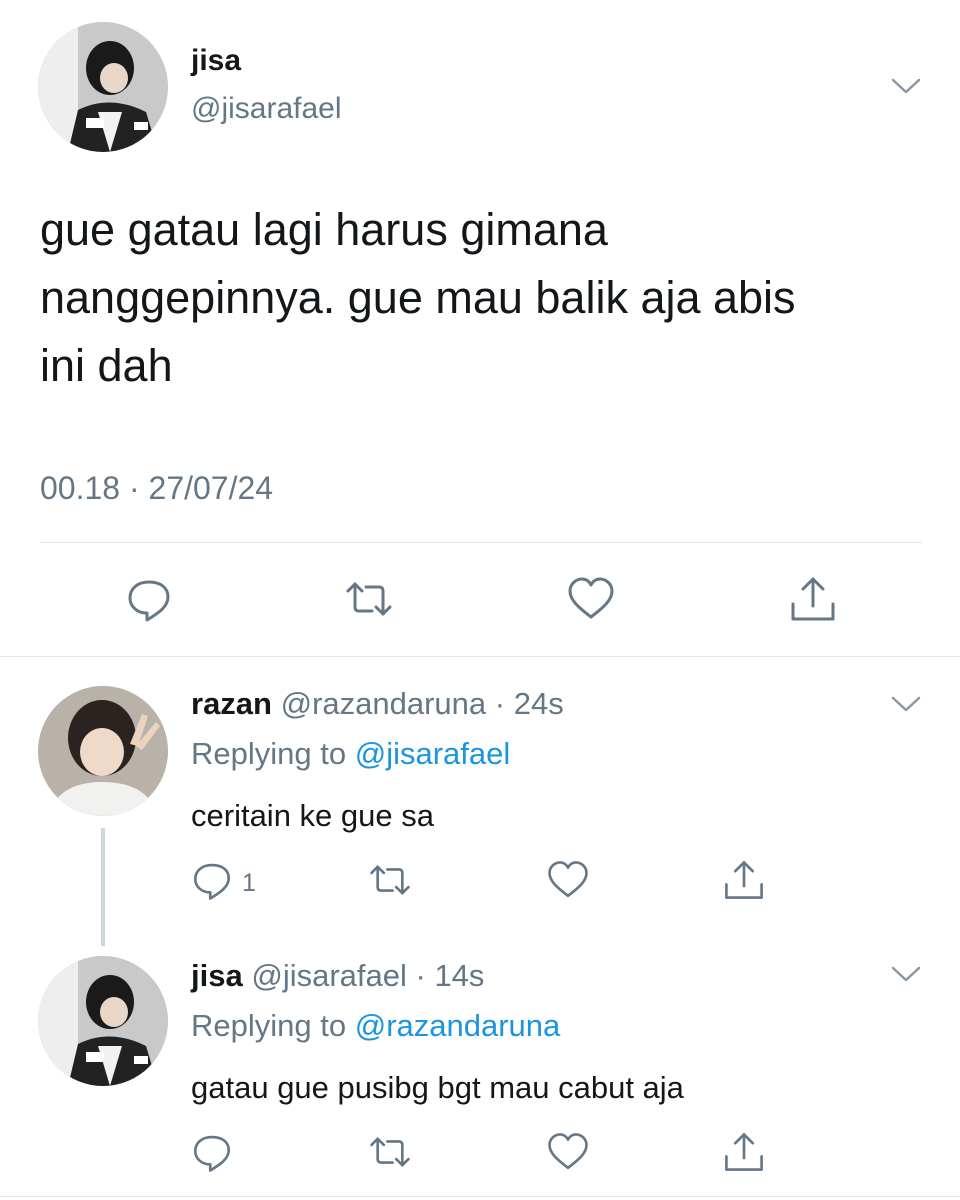 This screenshot has width=960, height=1200. I want to click on tweet-timestamp: 00.18 · 27/07/24, so click(156, 488).